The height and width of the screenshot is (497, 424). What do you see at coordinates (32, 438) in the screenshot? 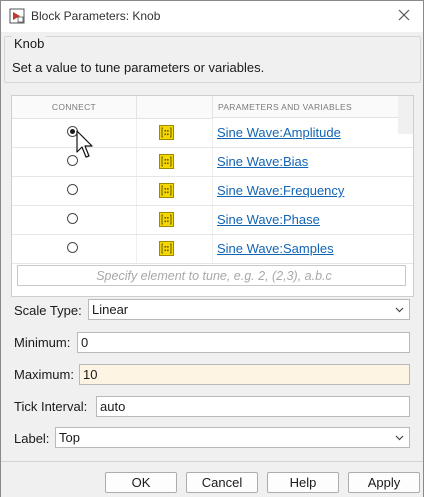
I see `label-label: Label:` at bounding box center [32, 438].